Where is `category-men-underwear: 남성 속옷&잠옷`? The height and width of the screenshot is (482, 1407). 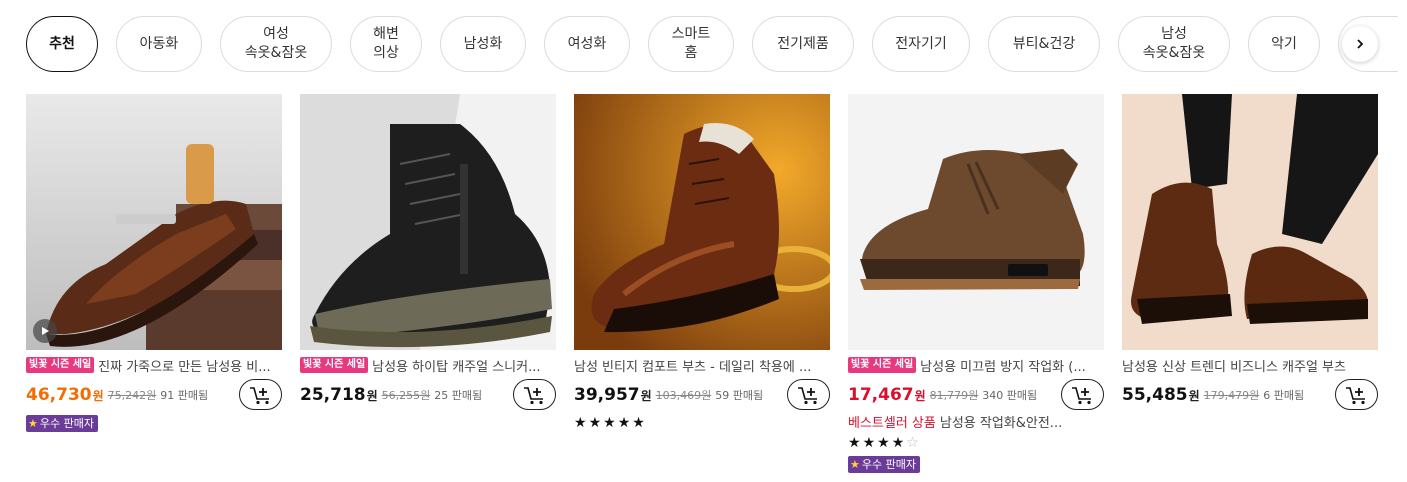 category-men-underwear: 남성 속옷&잠옷 is located at coordinates (1174, 44).